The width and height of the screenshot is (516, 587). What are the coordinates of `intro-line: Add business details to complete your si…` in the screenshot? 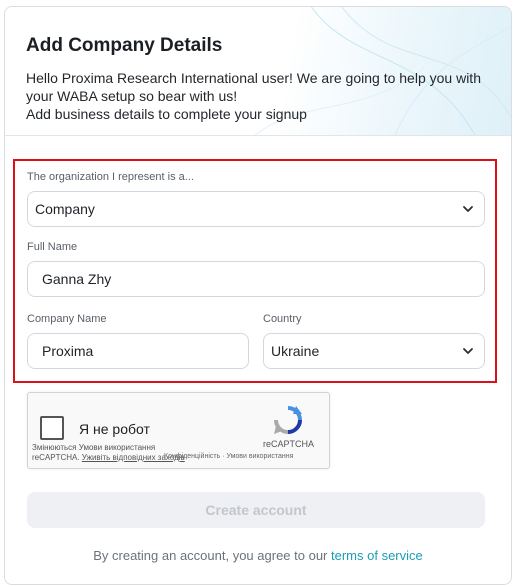 It's located at (166, 114).